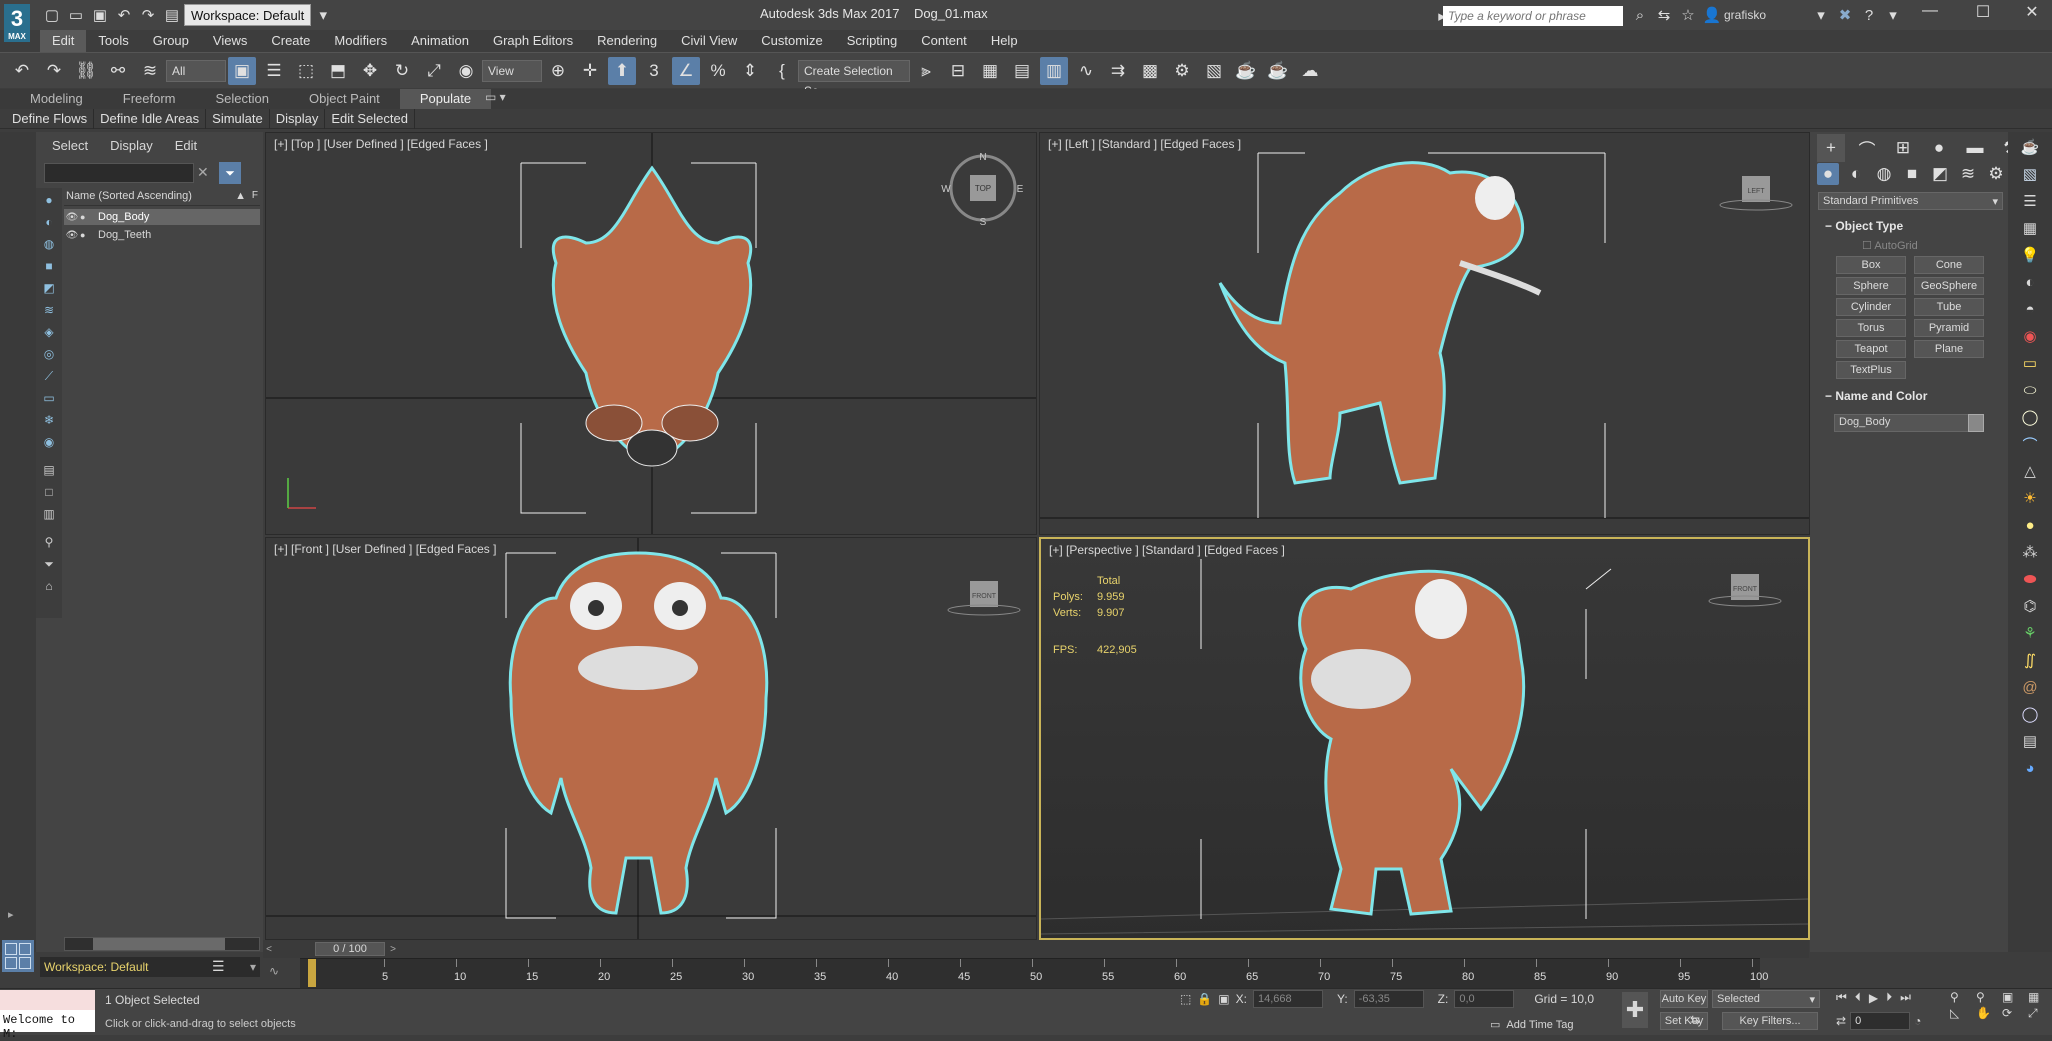 This screenshot has height=1041, width=2052. Describe the element at coordinates (56, 99) in the screenshot. I see `tab-modeling: Modeling` at that location.